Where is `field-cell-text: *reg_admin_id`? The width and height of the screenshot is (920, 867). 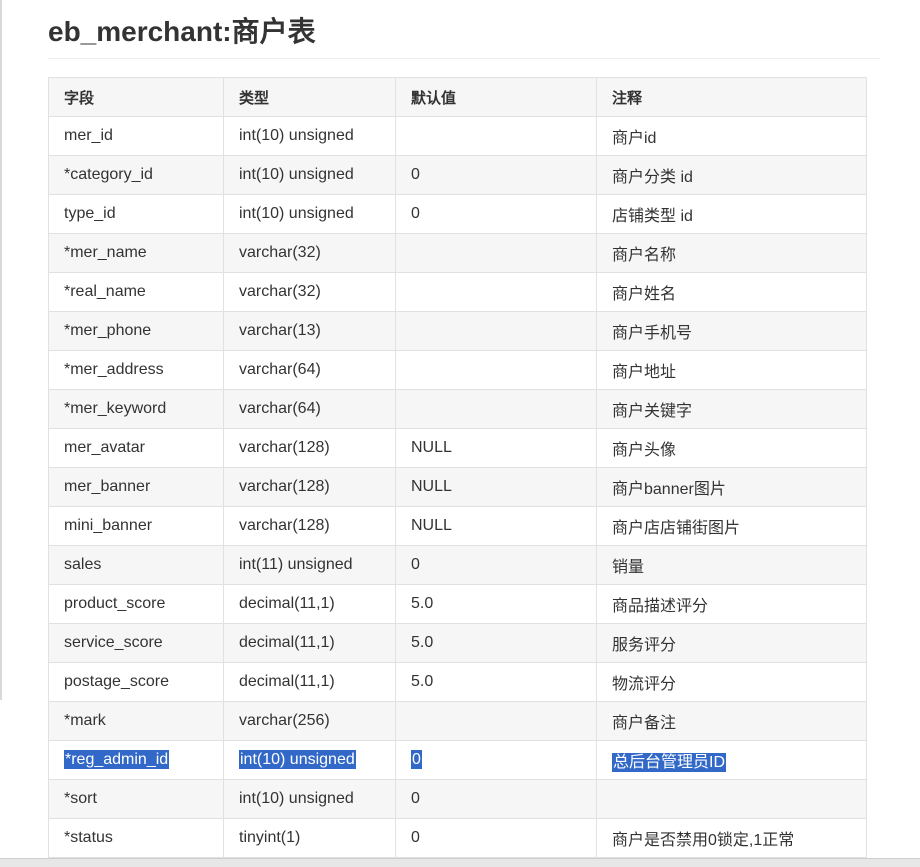
field-cell-text: *reg_admin_id is located at coordinates (117, 759).